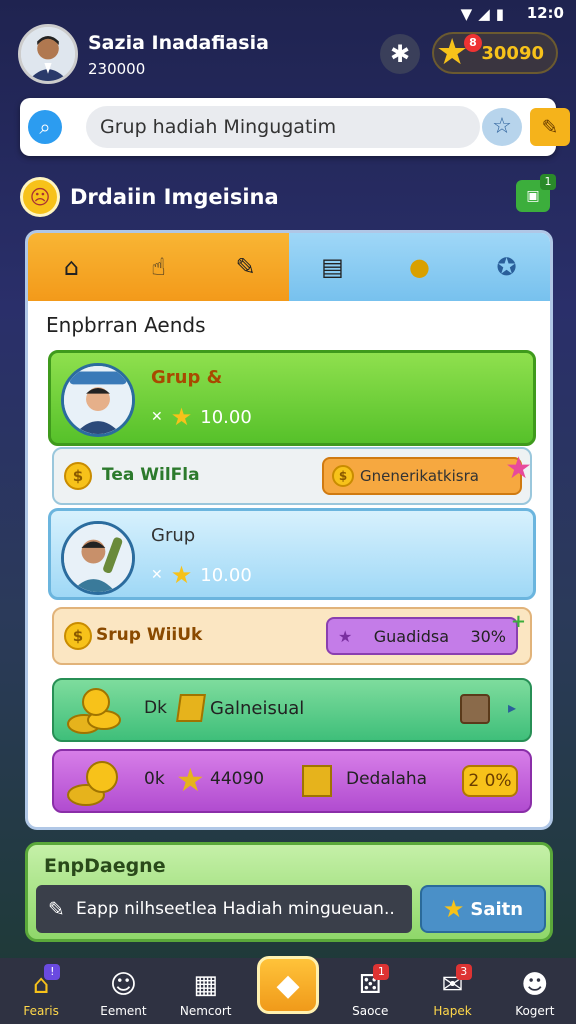 This screenshot has height=1024, width=576. Describe the element at coordinates (511, 707) in the screenshot. I see `arrow-right-icon: ▸` at that location.